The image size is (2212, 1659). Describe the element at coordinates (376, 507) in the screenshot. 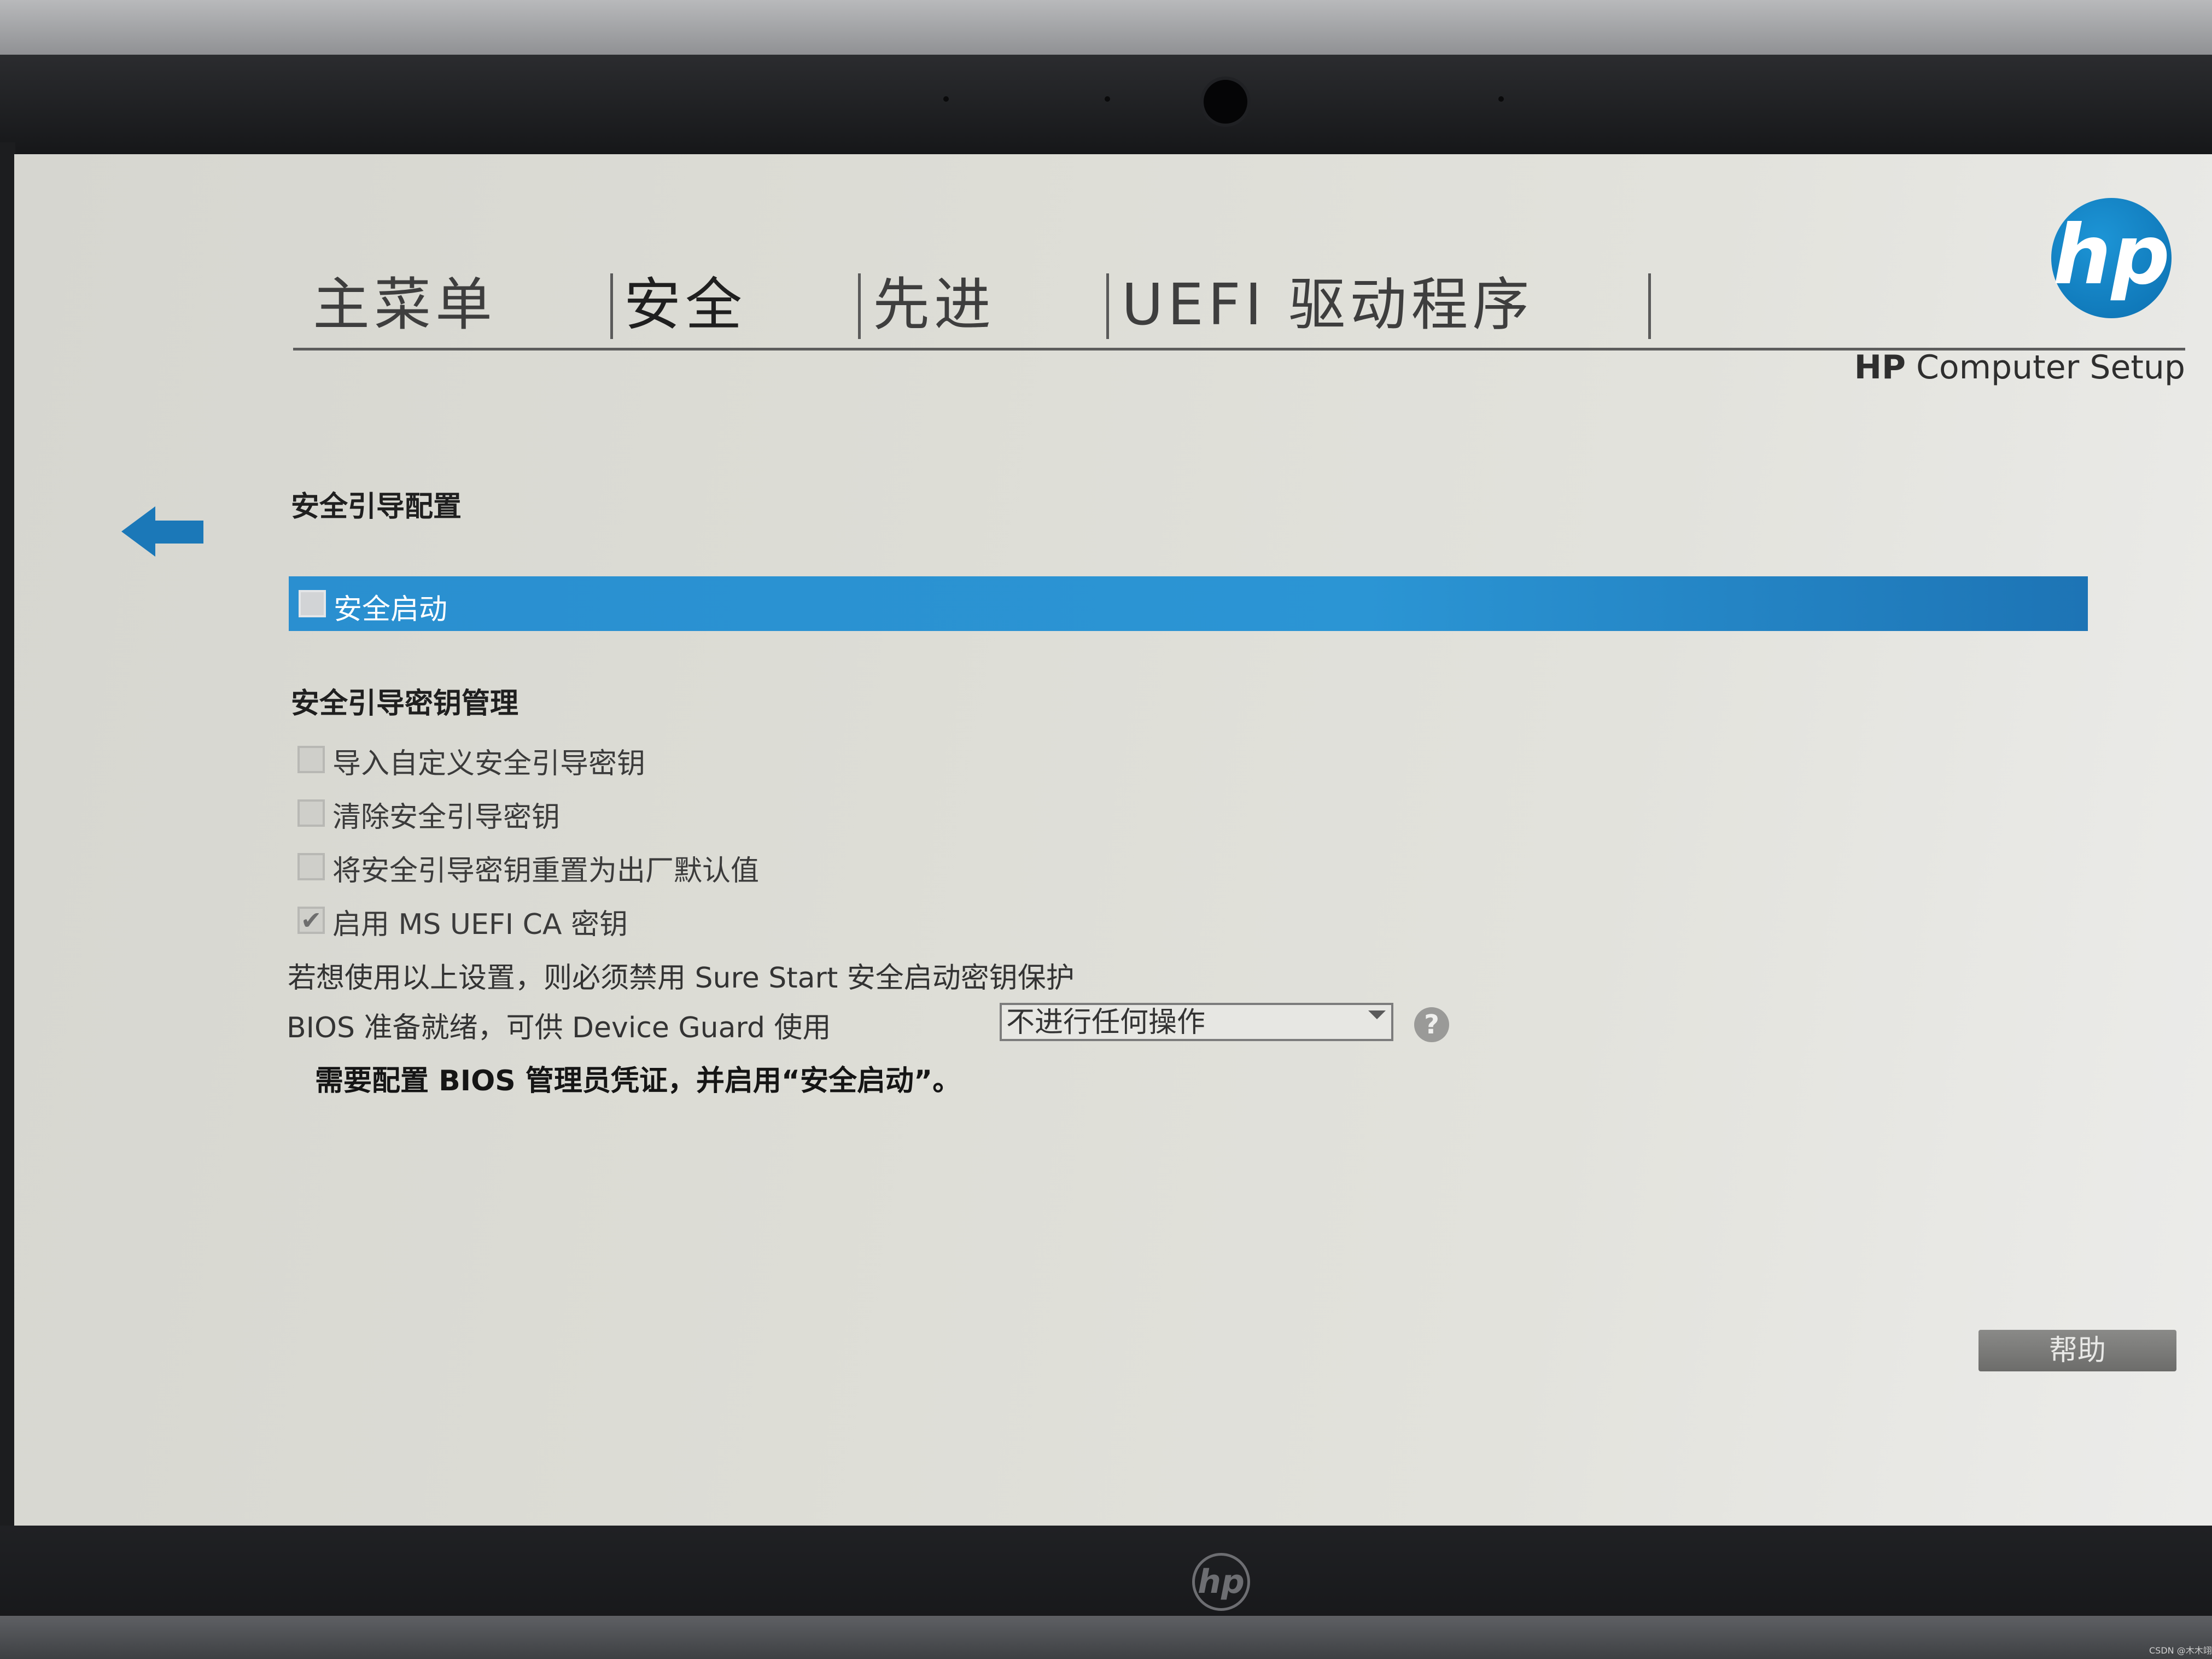

I see `secure-boot-config-title: 安全引导配置` at that location.